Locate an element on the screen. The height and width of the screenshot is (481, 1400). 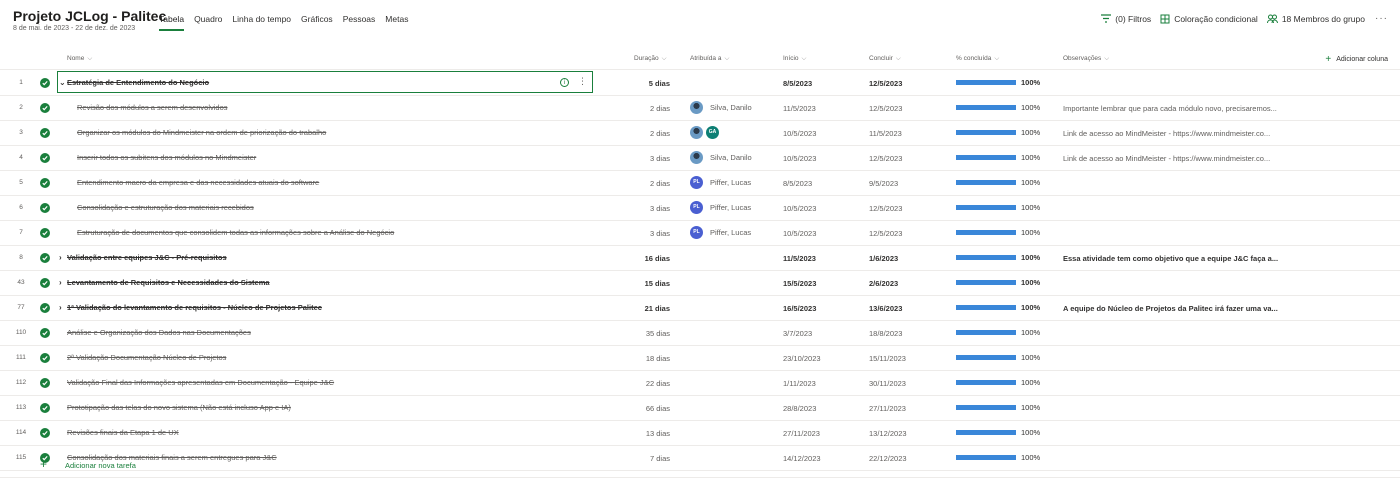
start-date: 23/10/2023 is located at coordinates (802, 358).